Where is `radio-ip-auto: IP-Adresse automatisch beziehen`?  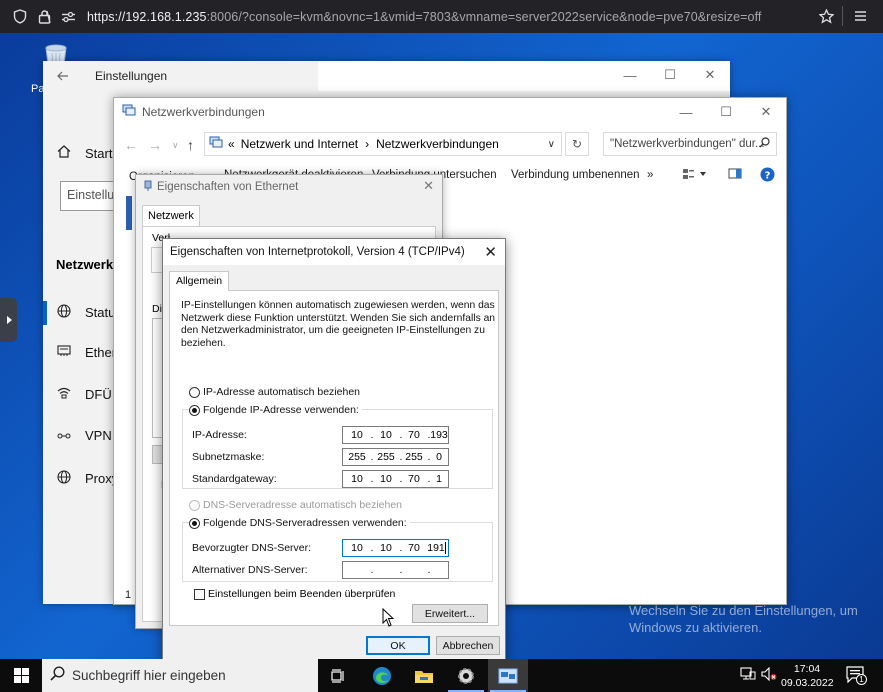 radio-ip-auto: IP-Adresse automatisch beziehen is located at coordinates (274, 392).